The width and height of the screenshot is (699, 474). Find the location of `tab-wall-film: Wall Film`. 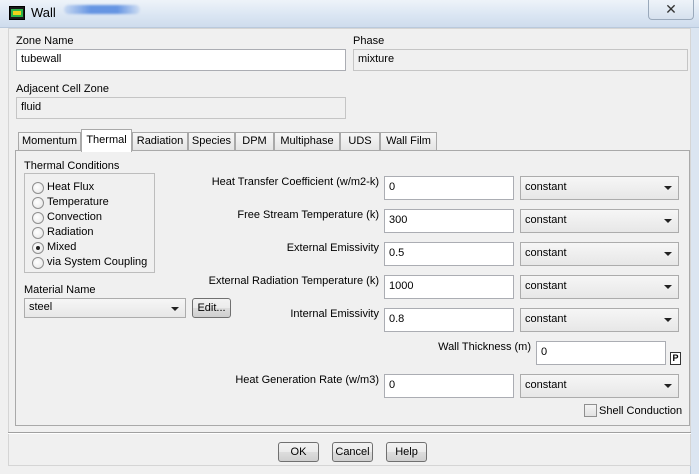

tab-wall-film: Wall Film is located at coordinates (408, 141).